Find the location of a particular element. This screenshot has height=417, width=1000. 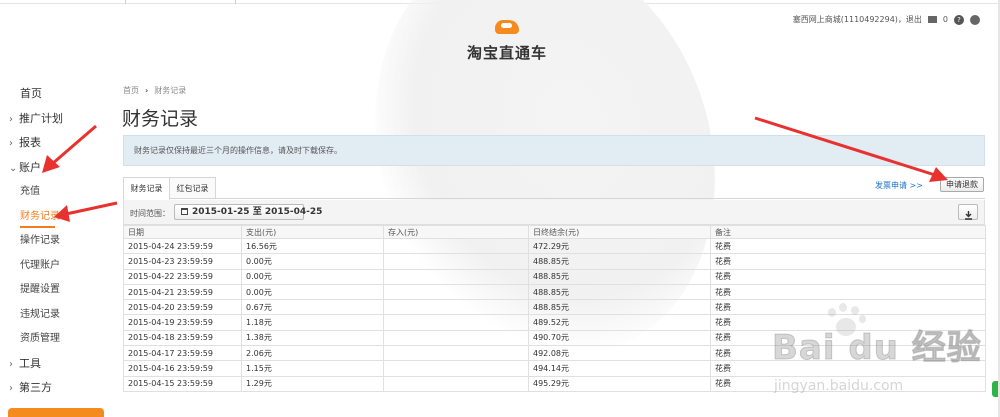

user-area: 塞西网上商城(1110492294)，退出 0 ? is located at coordinates (886, 19).